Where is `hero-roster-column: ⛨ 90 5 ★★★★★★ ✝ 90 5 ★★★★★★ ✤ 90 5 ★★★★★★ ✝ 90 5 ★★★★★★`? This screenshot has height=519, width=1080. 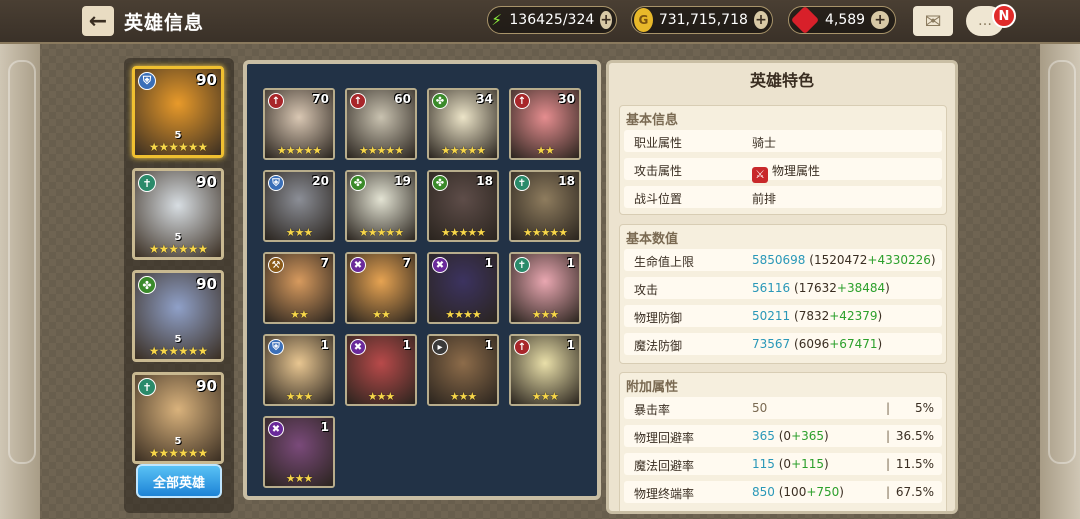
hero-roster-column: ⛨ 90 5 ★★★★★★ ✝ 90 5 ★★★★★★ ✤ 90 5 ★★★★★★ ✝ 90 5 ★★★★★★ is located at coordinates (179, 285).